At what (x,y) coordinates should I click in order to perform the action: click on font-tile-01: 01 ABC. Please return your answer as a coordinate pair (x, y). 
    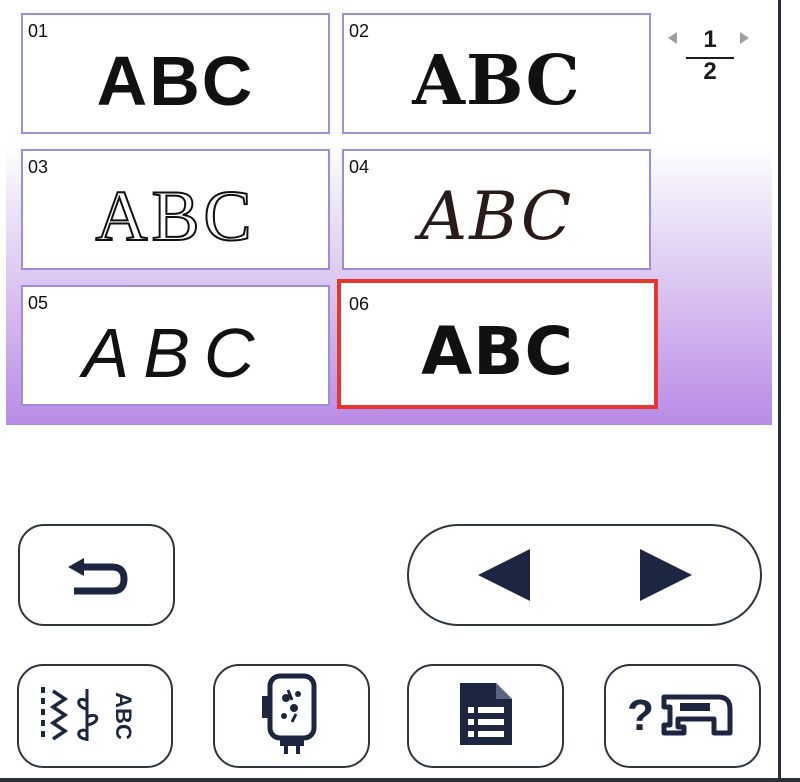
    Looking at the image, I should click on (175, 73).